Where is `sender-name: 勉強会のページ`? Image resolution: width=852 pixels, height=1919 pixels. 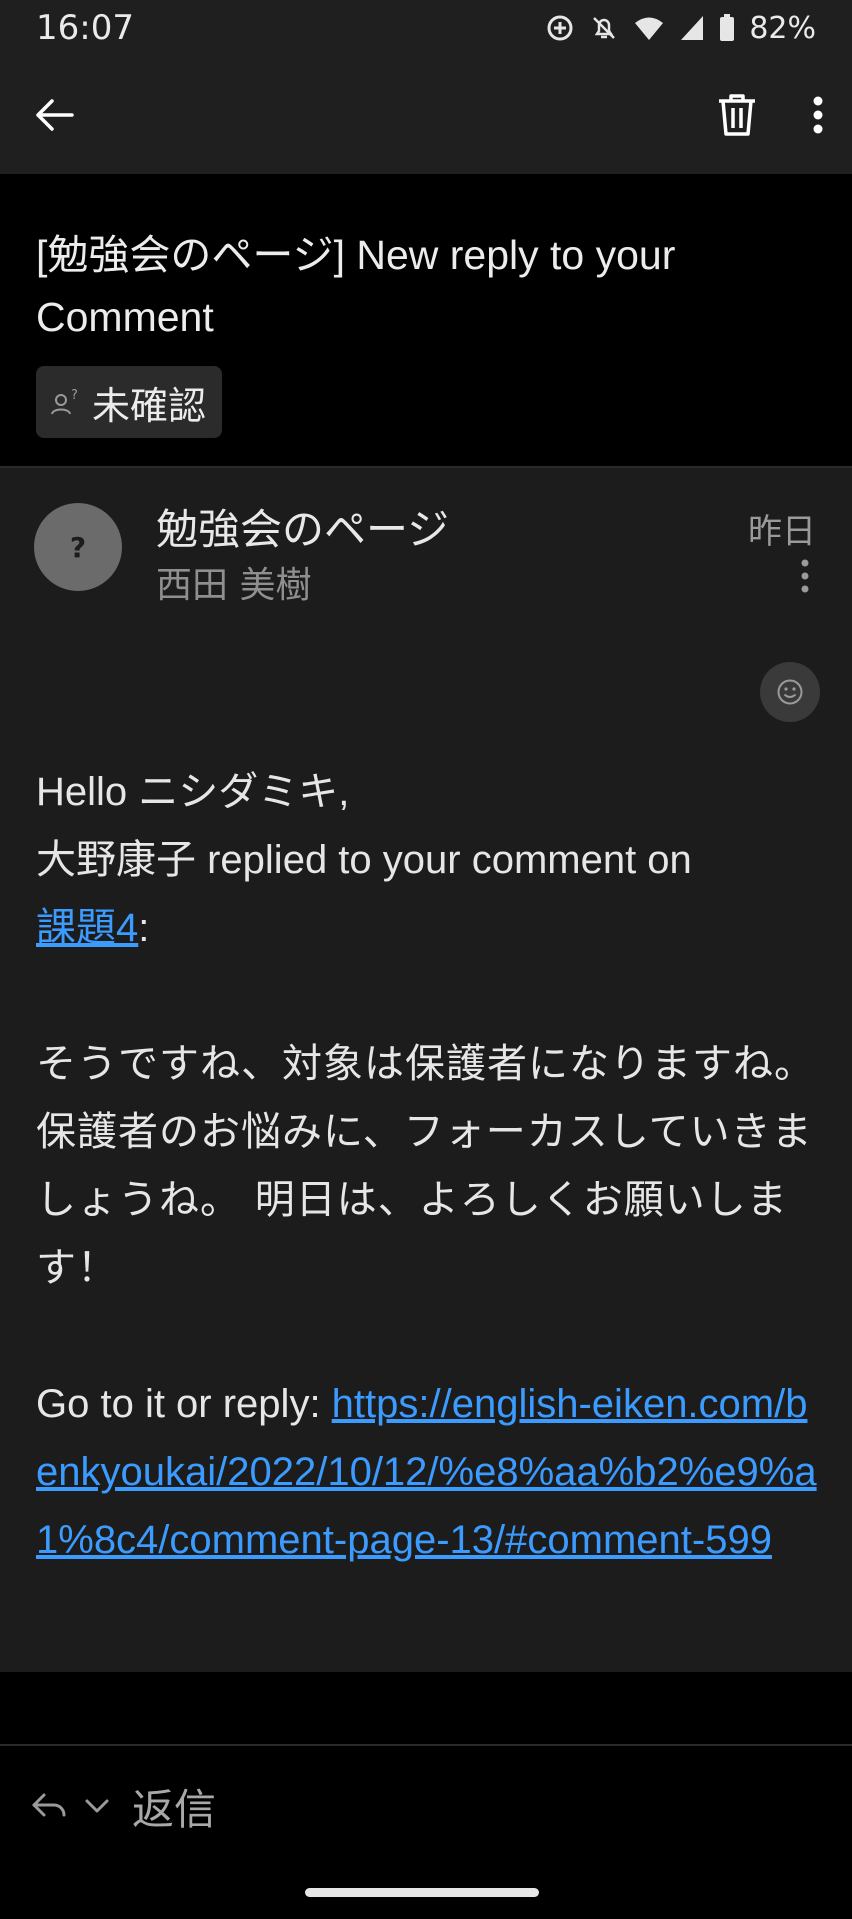
sender-name: 勉強会のページ is located at coordinates (302, 526).